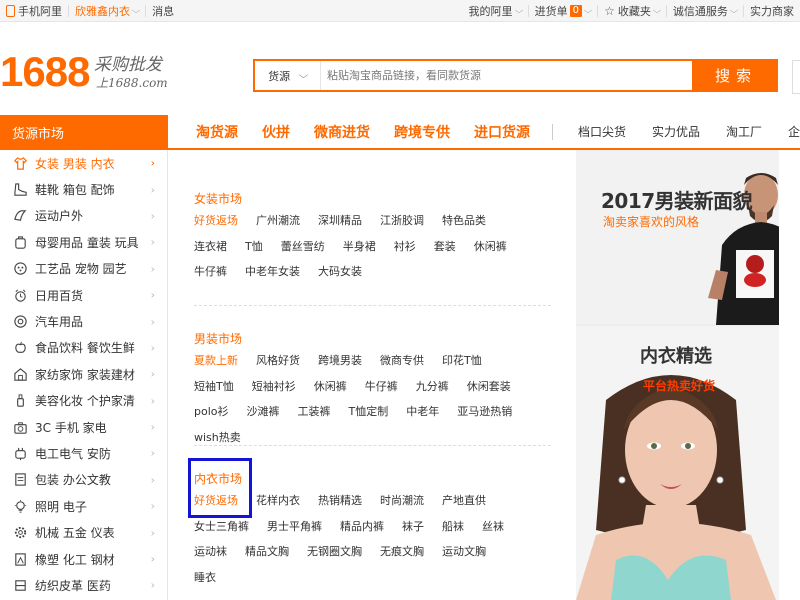  What do you see at coordinates (366, 339) in the screenshot?
I see `market-title: 男装市场` at bounding box center [366, 339].